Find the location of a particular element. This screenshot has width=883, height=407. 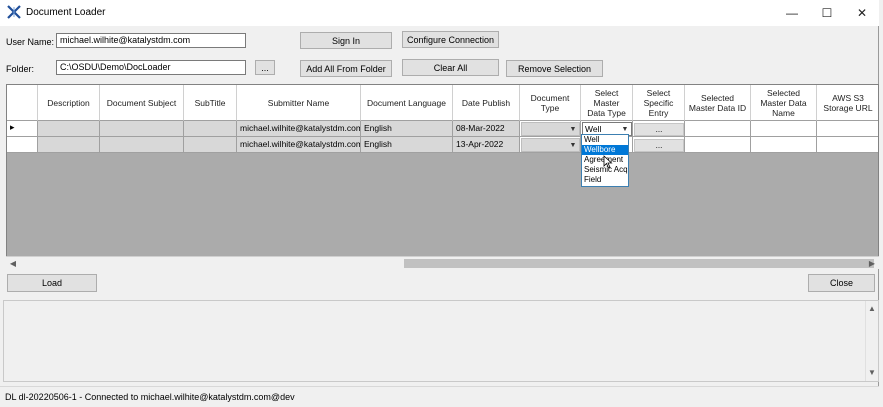

scrollbar-thumb is located at coordinates (639, 263).